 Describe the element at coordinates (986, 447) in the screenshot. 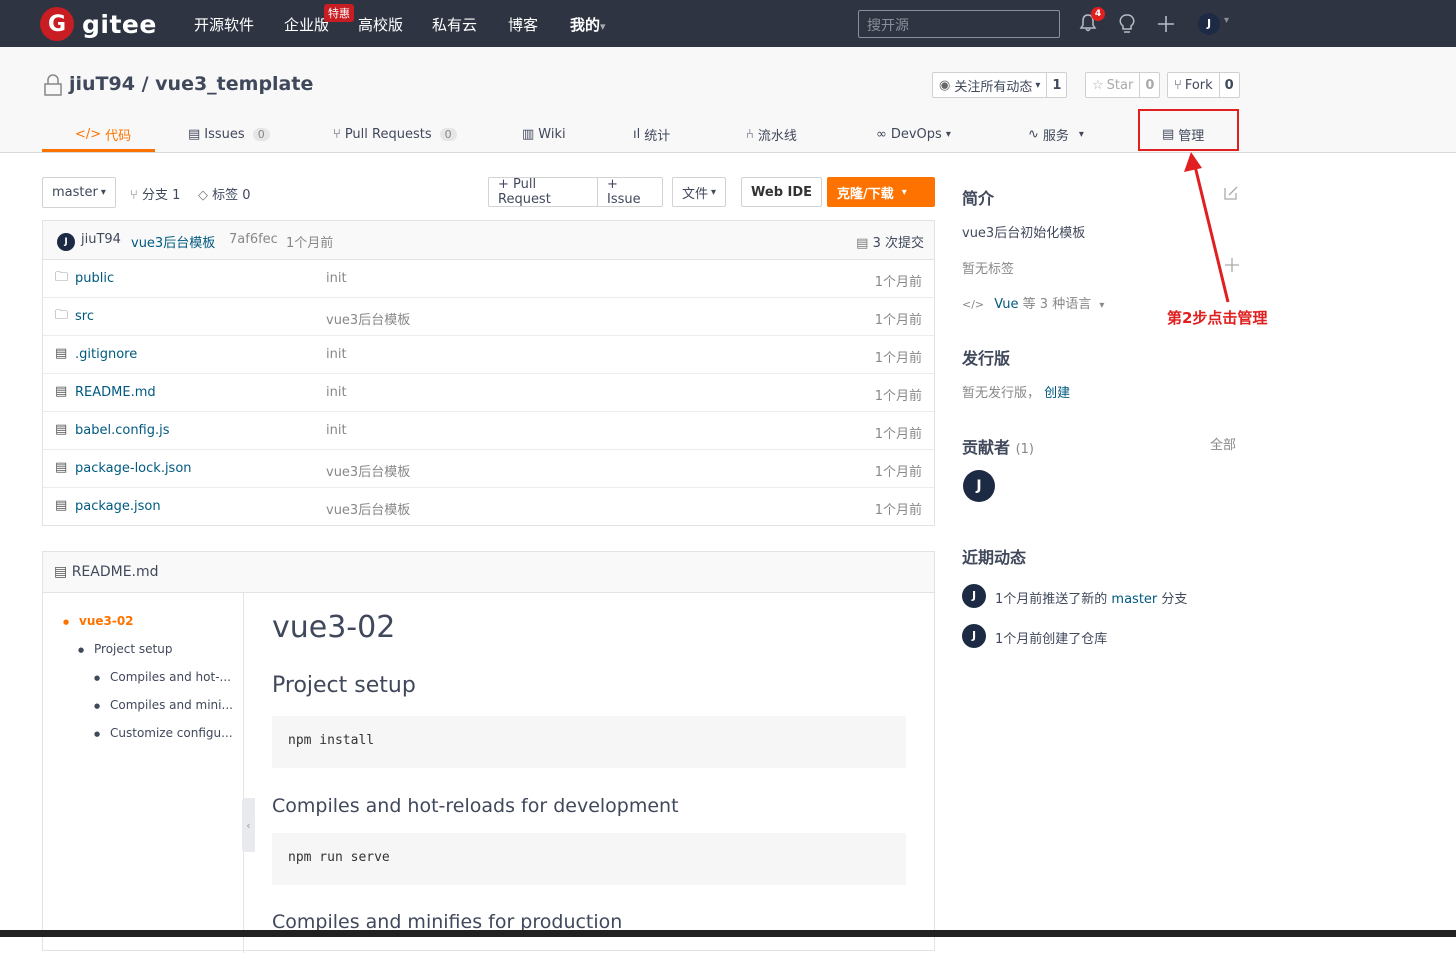

I see `contributors-title-text: 贡献者` at that location.